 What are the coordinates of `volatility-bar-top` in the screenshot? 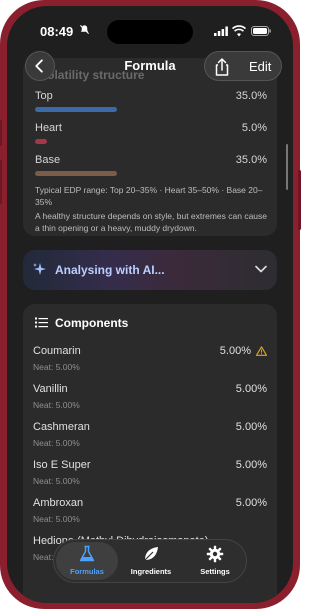 It's located at (76, 109).